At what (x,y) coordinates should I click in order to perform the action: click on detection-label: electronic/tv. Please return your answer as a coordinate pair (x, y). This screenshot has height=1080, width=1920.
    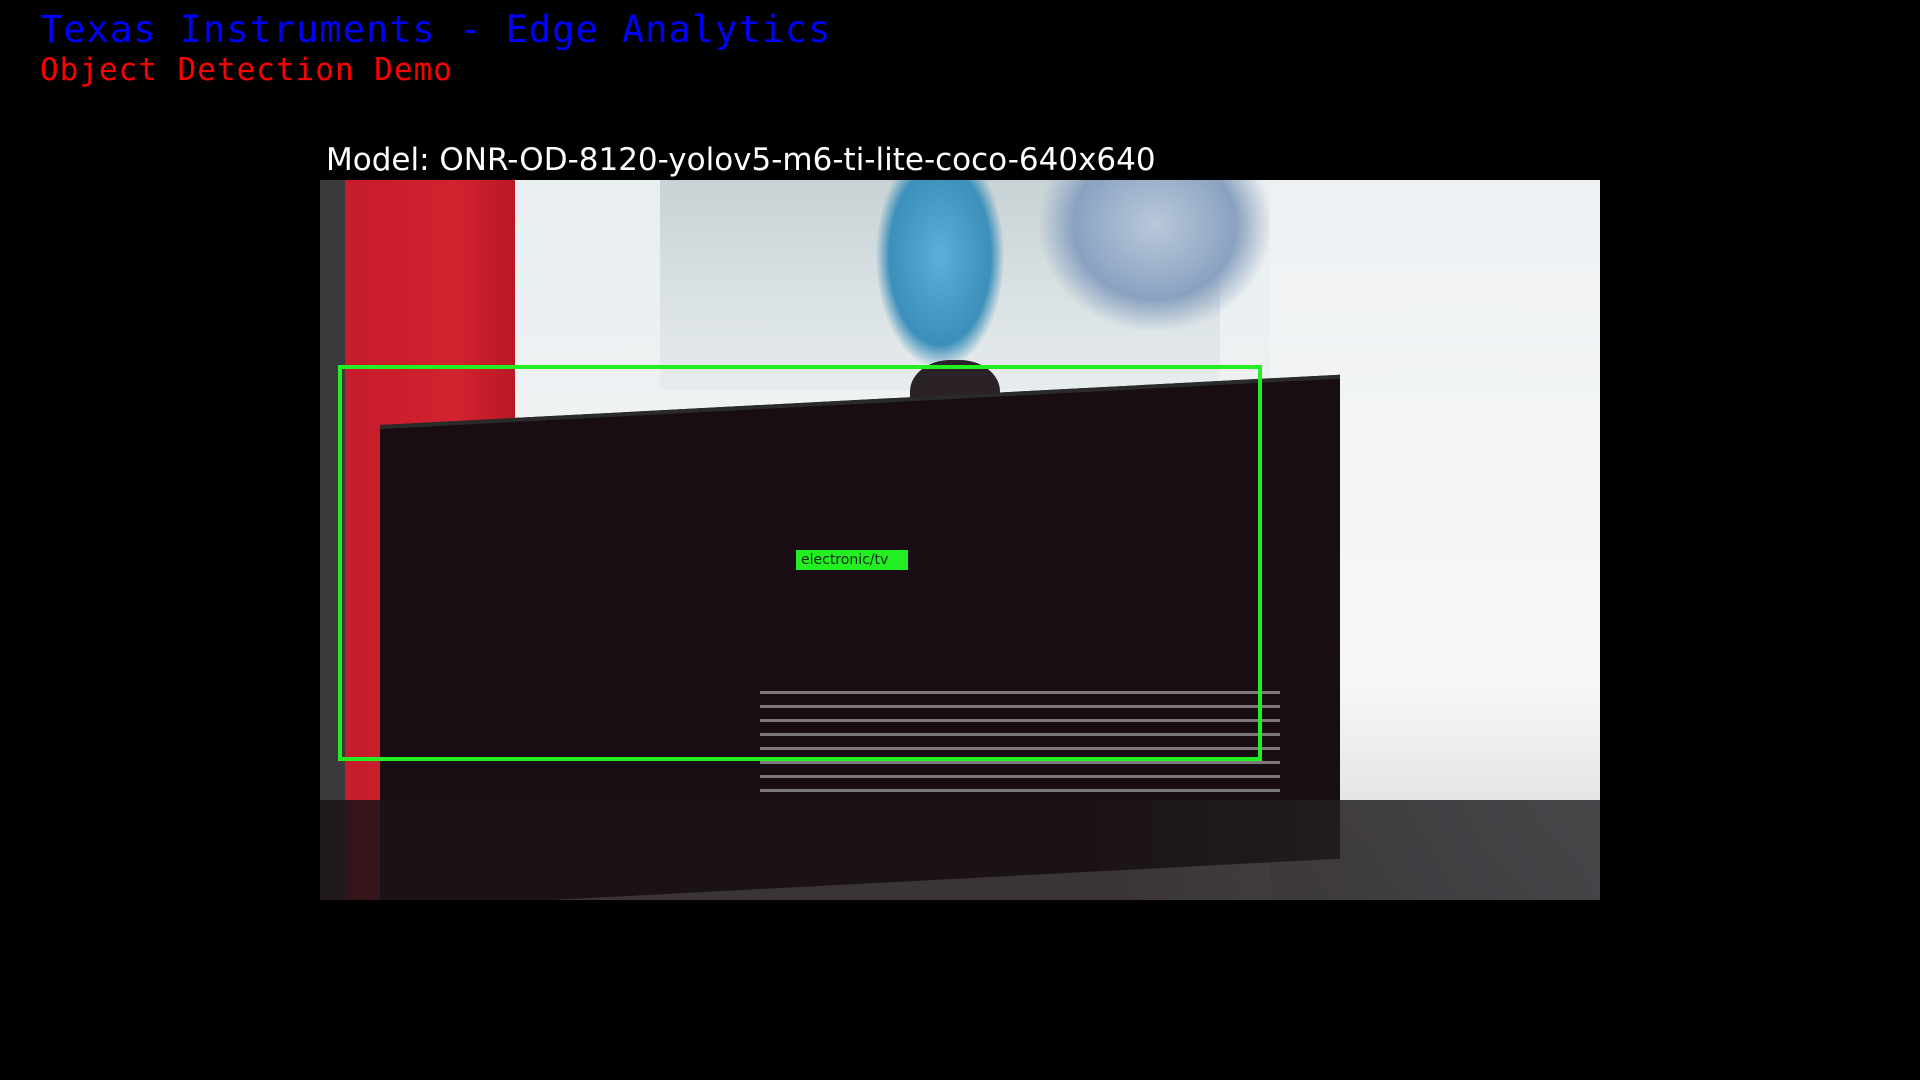
    Looking at the image, I should click on (852, 560).